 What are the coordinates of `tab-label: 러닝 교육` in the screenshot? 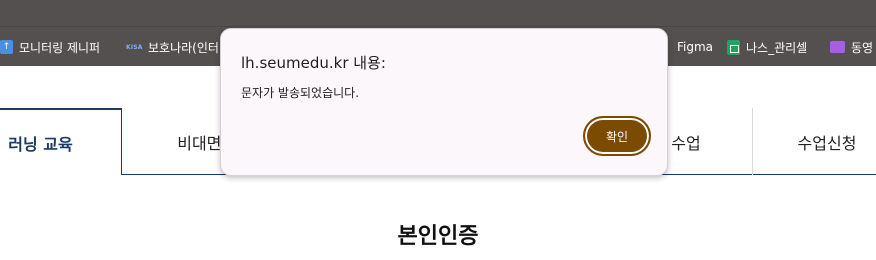 It's located at (40, 144).